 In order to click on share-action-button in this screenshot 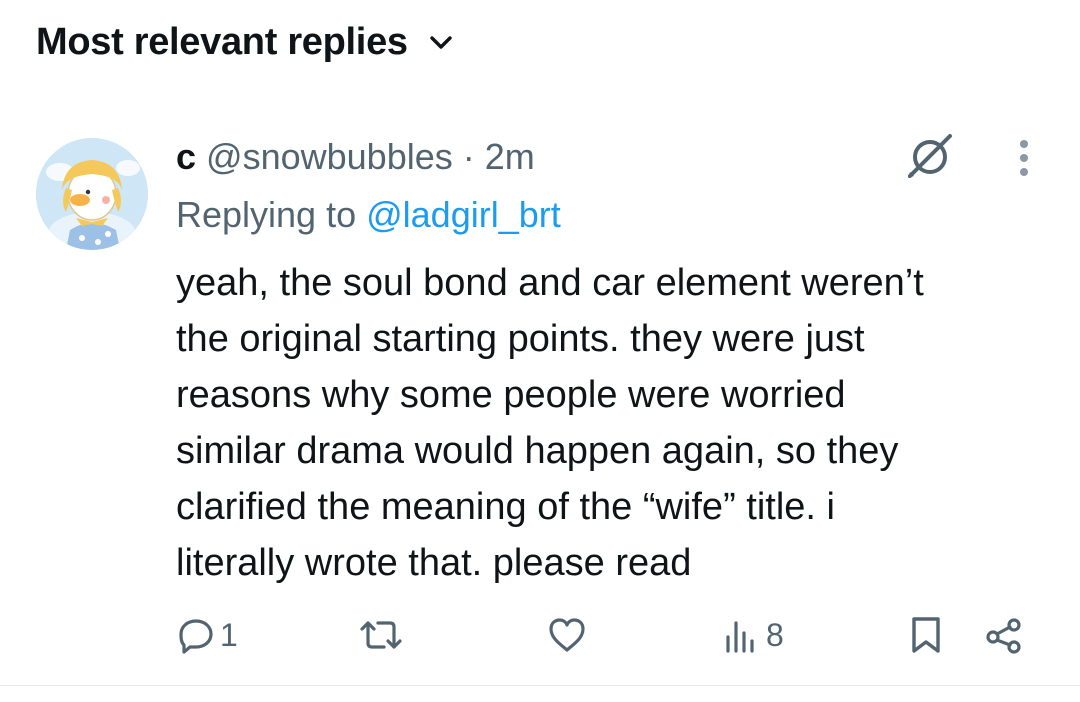, I will do `click(1004, 635)`.